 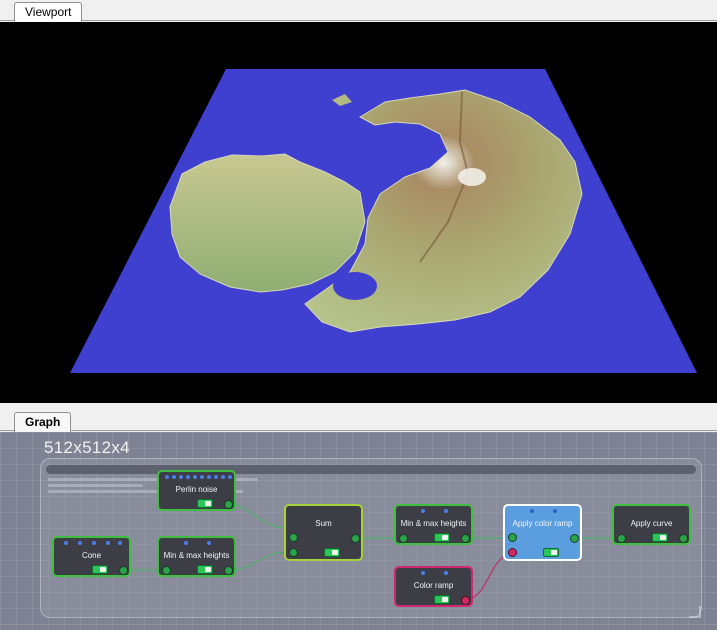 What do you see at coordinates (472, 177) in the screenshot?
I see `snow-peak` at bounding box center [472, 177].